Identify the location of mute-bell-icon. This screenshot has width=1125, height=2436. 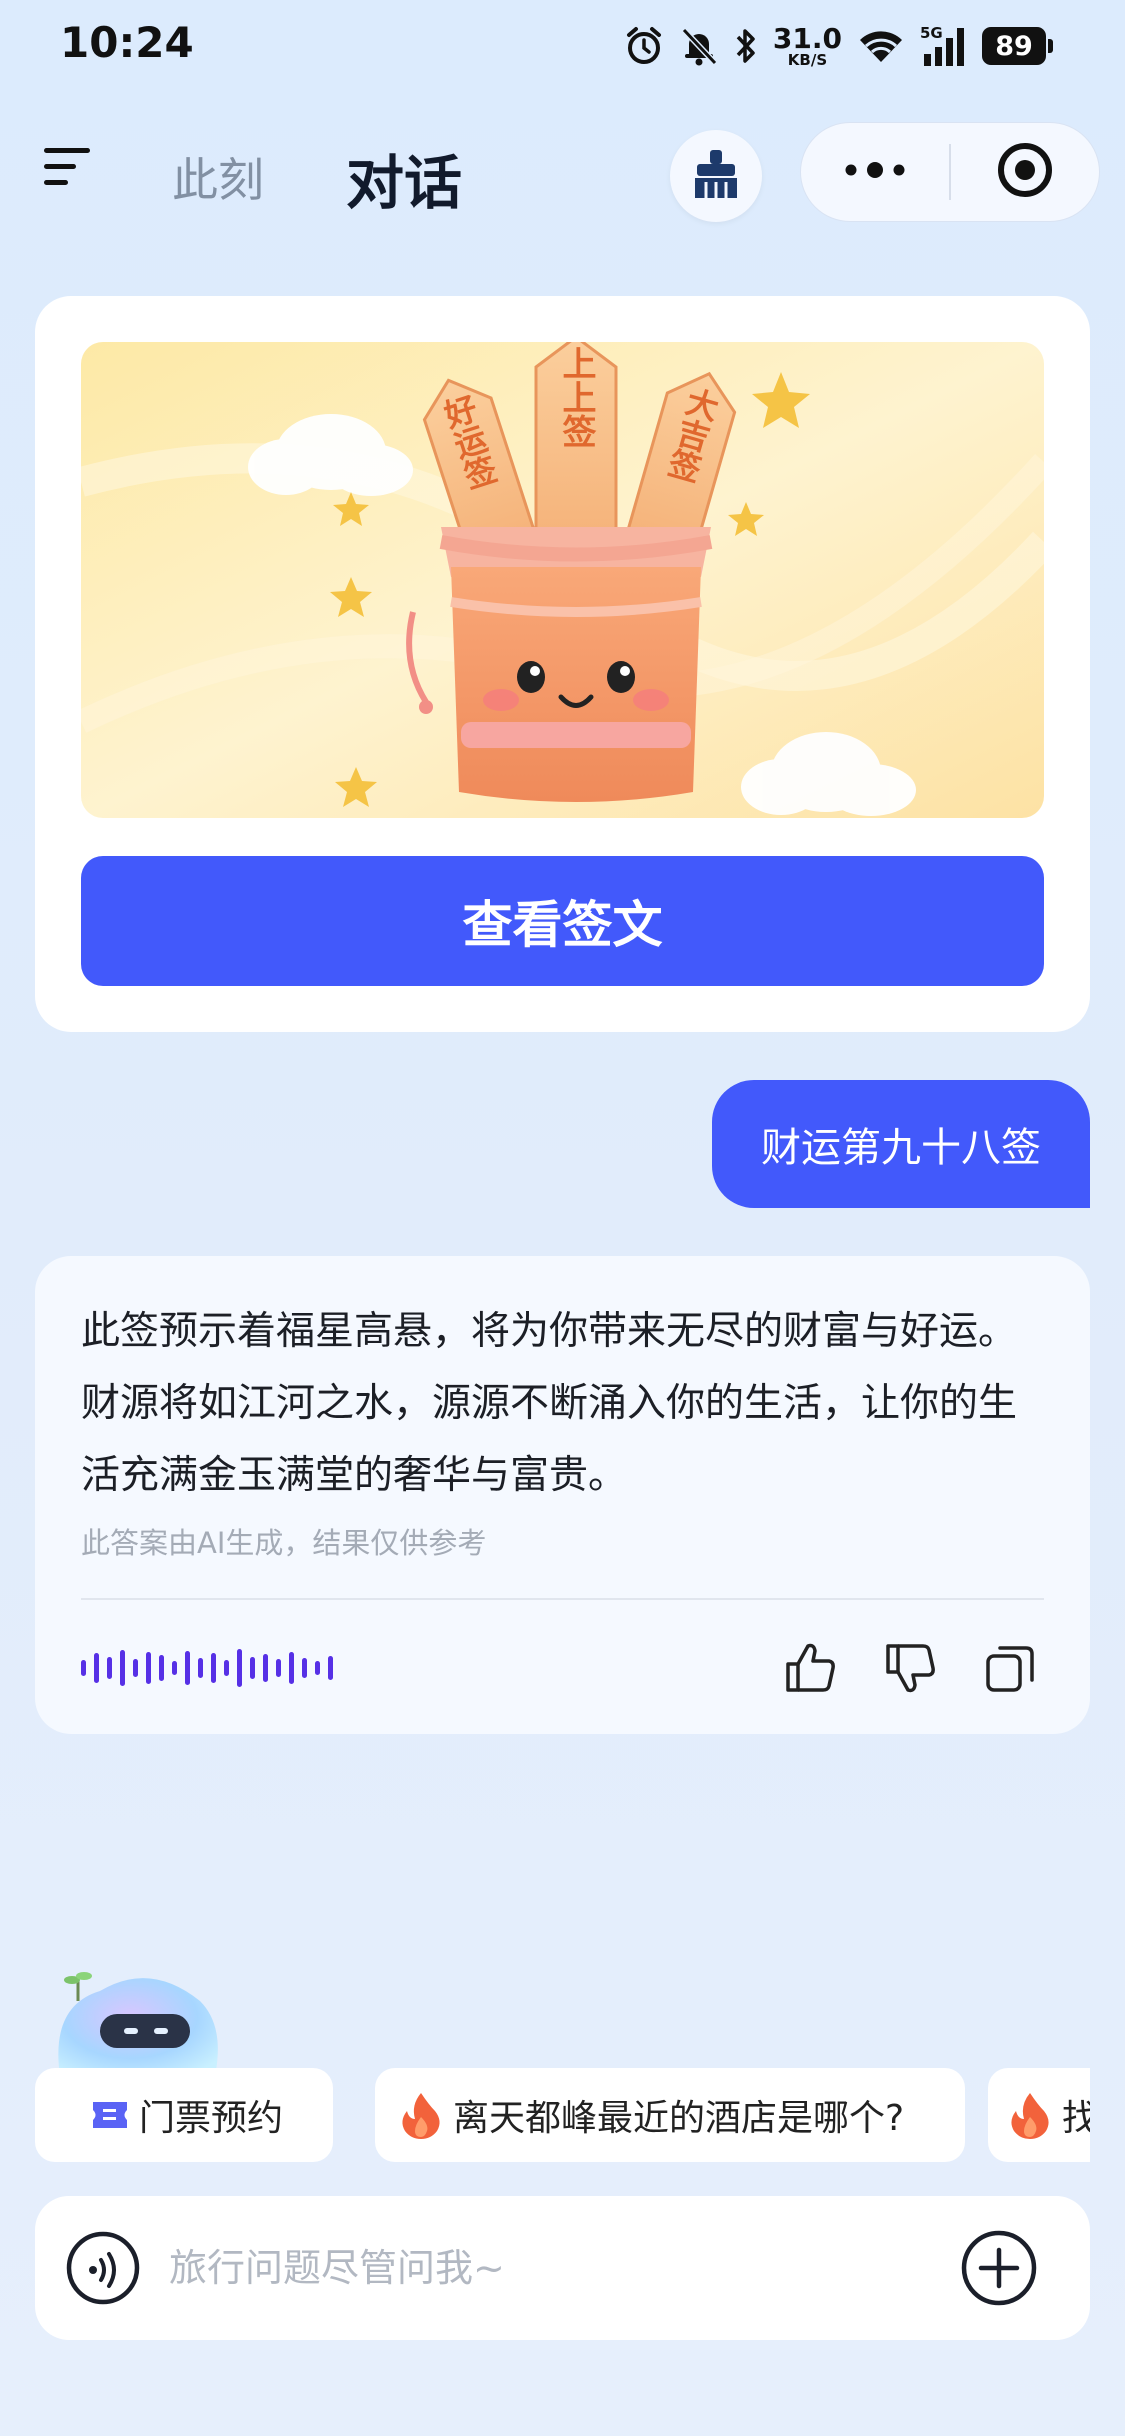
(699, 46).